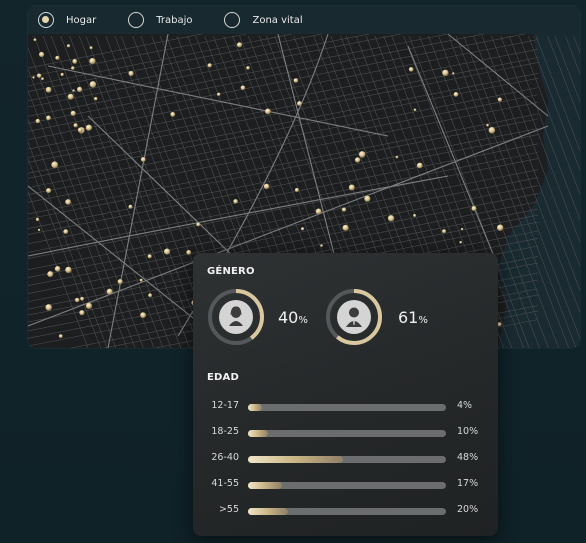  What do you see at coordinates (81, 20) in the screenshot?
I see `filter-label-hogar: Hogar` at bounding box center [81, 20].